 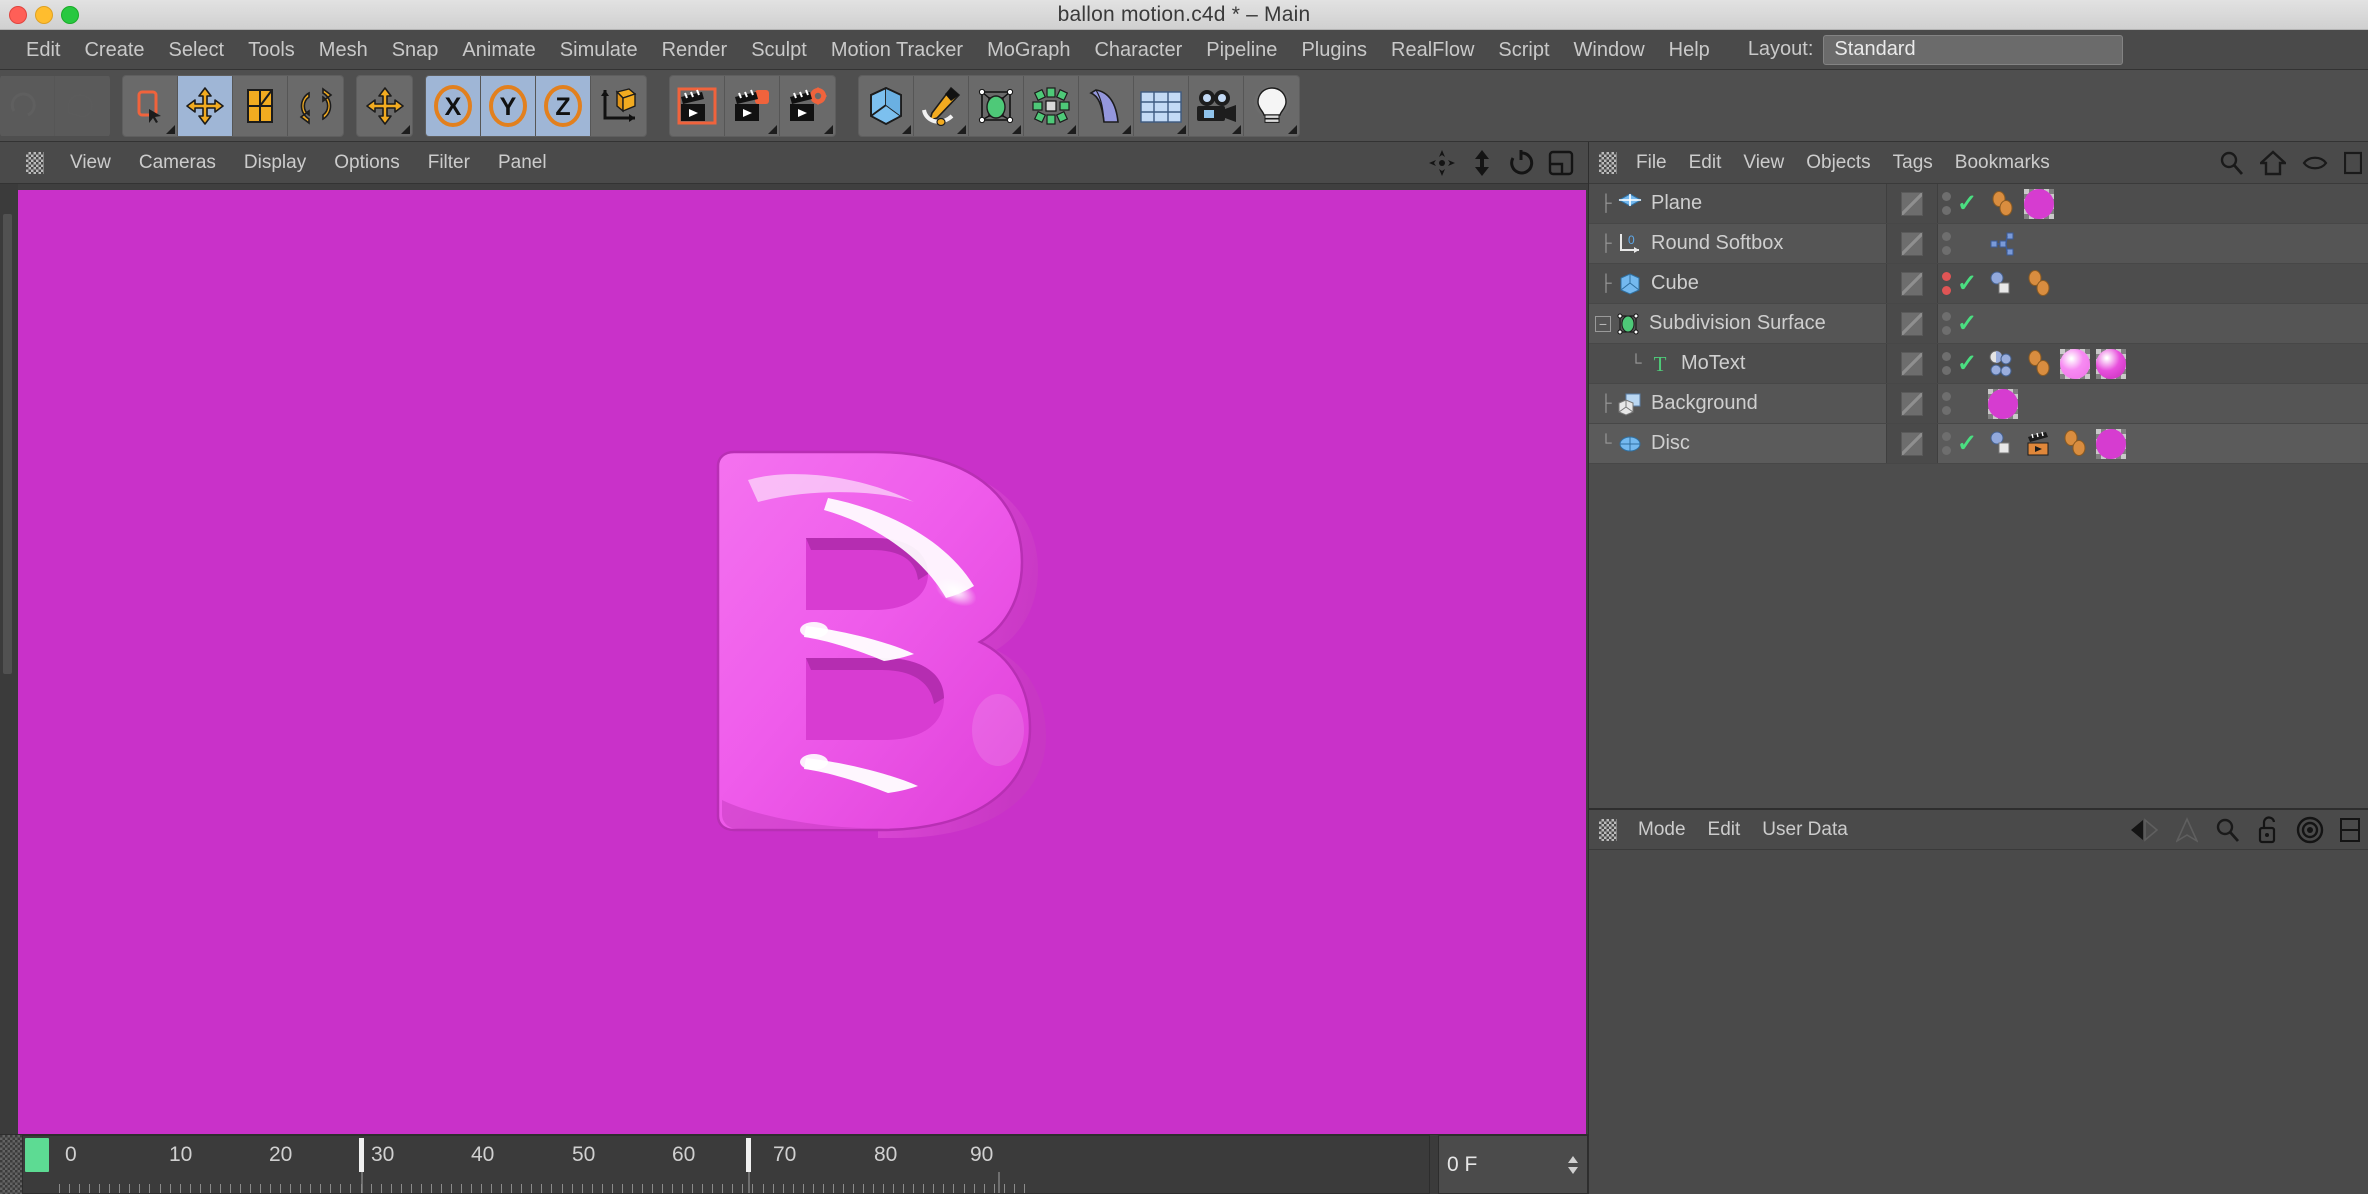 What do you see at coordinates (886, 105) in the screenshot?
I see `cube-primitive-button` at bounding box center [886, 105].